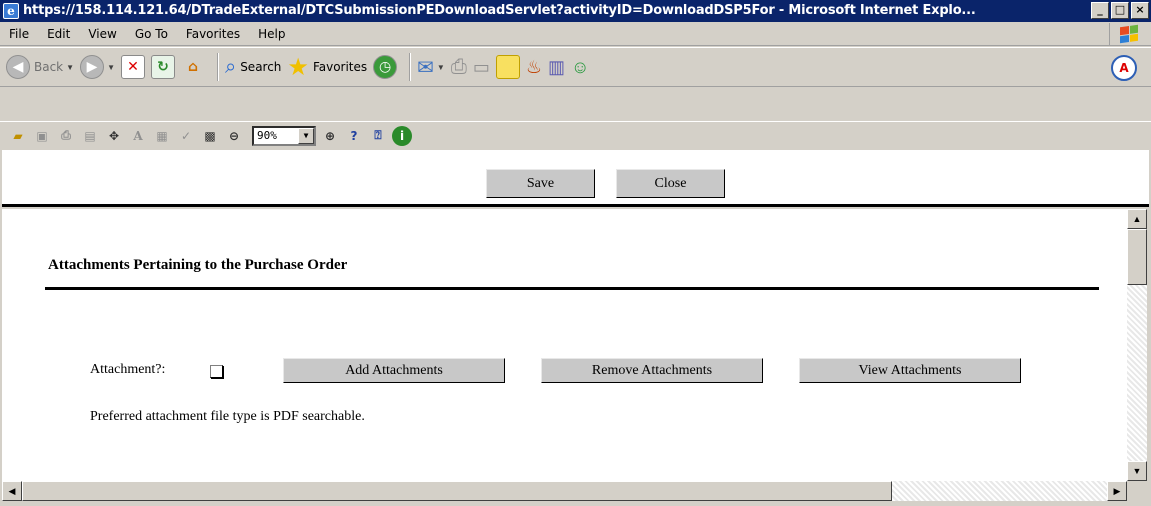  What do you see at coordinates (12, 491) in the screenshot?
I see `scroll-left-icon: ◀` at bounding box center [12, 491].